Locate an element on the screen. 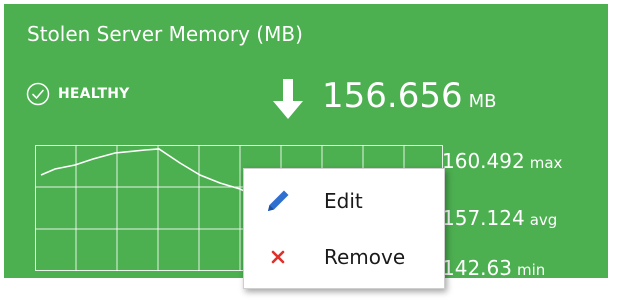 The image size is (617, 303). stat-max-value: 160.492 is located at coordinates (483, 161).